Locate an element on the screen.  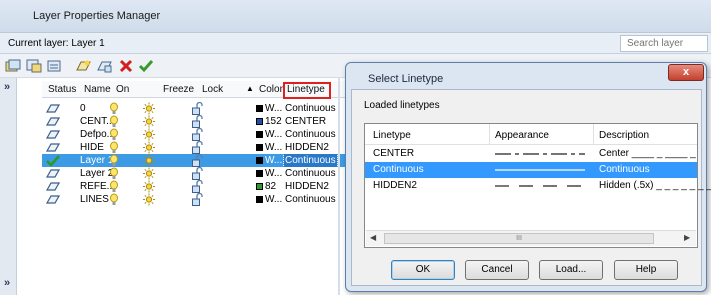
column-name: Name is located at coordinates (97, 89).